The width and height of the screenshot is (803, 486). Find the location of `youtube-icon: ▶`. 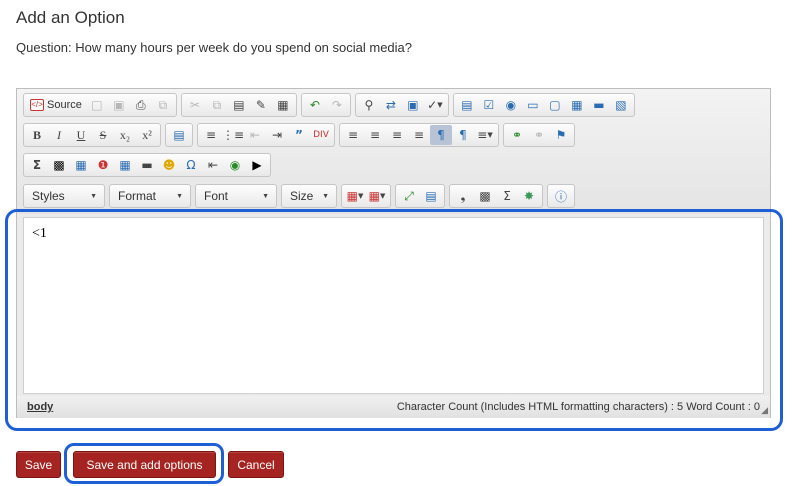

youtube-icon: ▶ is located at coordinates (257, 165).